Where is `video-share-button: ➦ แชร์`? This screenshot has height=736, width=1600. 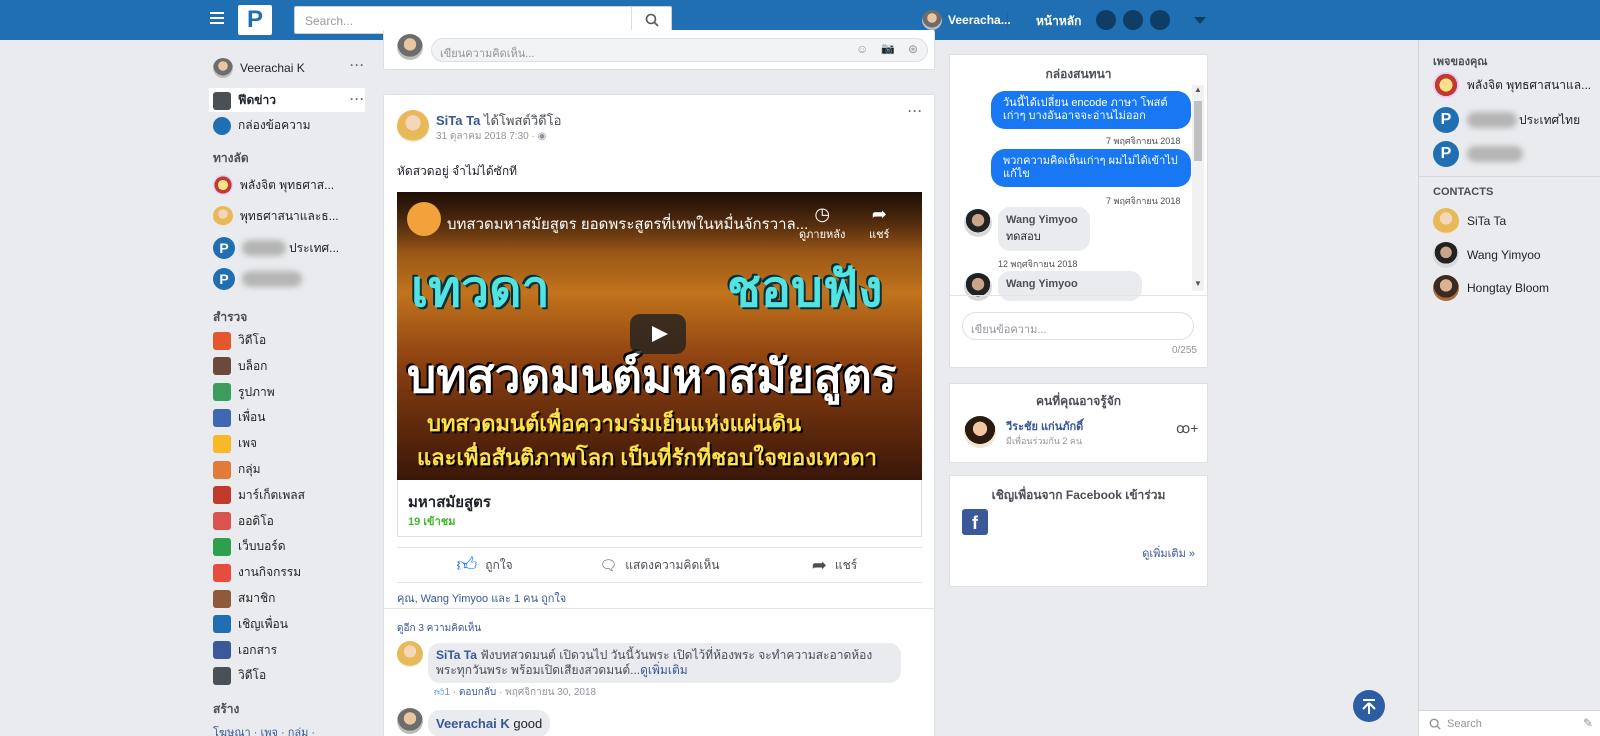
video-share-button: ➦ แชร์ is located at coordinates (879, 223).